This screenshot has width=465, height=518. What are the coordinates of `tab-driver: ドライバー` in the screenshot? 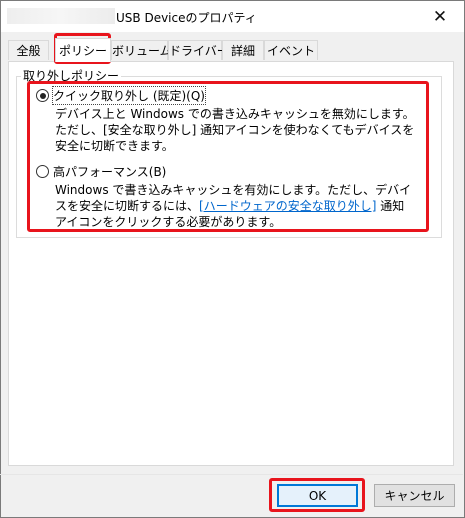 It's located at (198, 50).